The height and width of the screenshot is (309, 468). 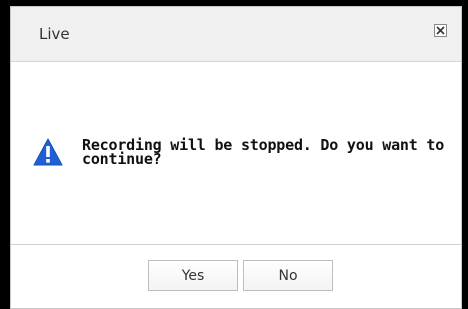 What do you see at coordinates (54, 34) in the screenshot?
I see `dialog-title: Live` at bounding box center [54, 34].